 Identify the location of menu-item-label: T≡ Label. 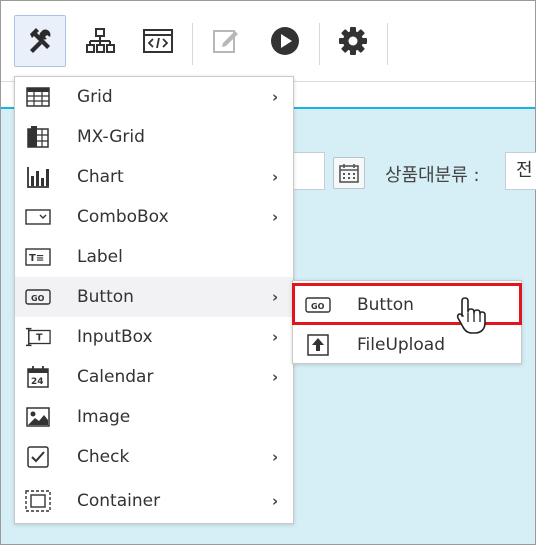
(154, 257).